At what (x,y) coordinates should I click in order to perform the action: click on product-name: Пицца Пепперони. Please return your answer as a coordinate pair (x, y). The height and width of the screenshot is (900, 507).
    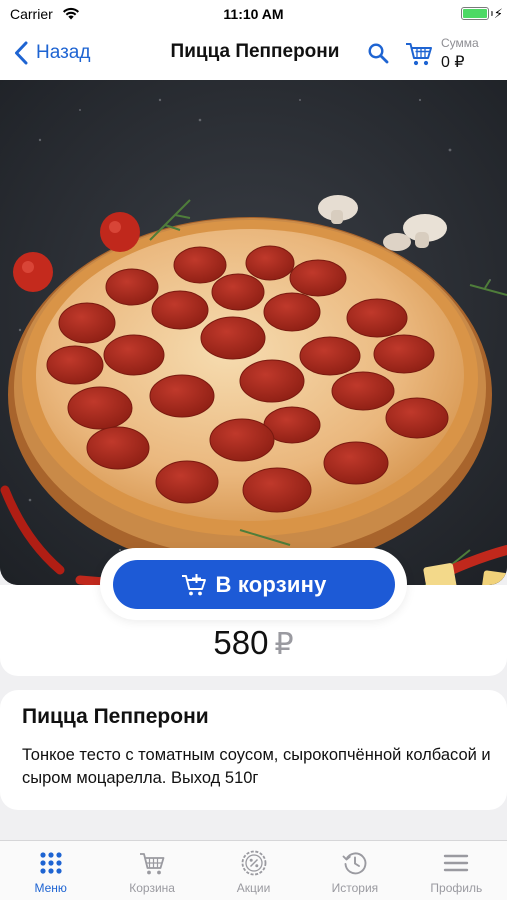
    Looking at the image, I should click on (115, 716).